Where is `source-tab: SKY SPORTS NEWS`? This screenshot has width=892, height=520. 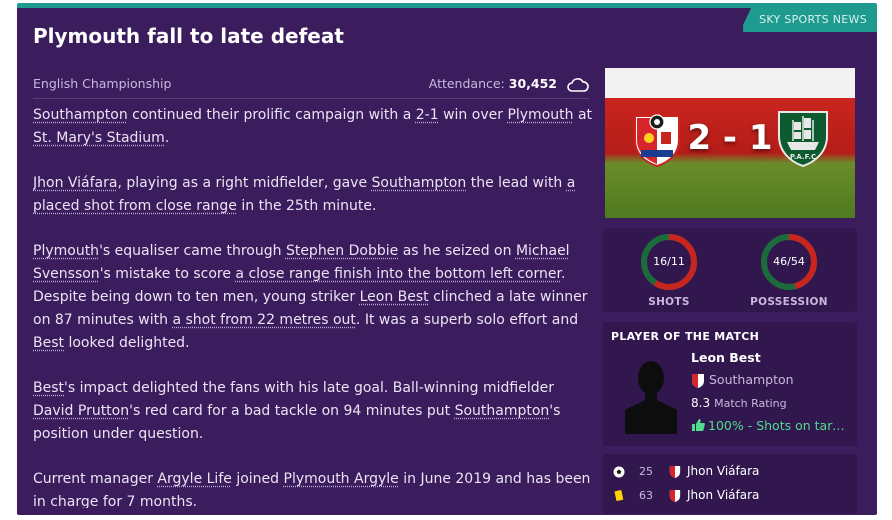
source-tab: SKY SPORTS NEWS is located at coordinates (810, 20).